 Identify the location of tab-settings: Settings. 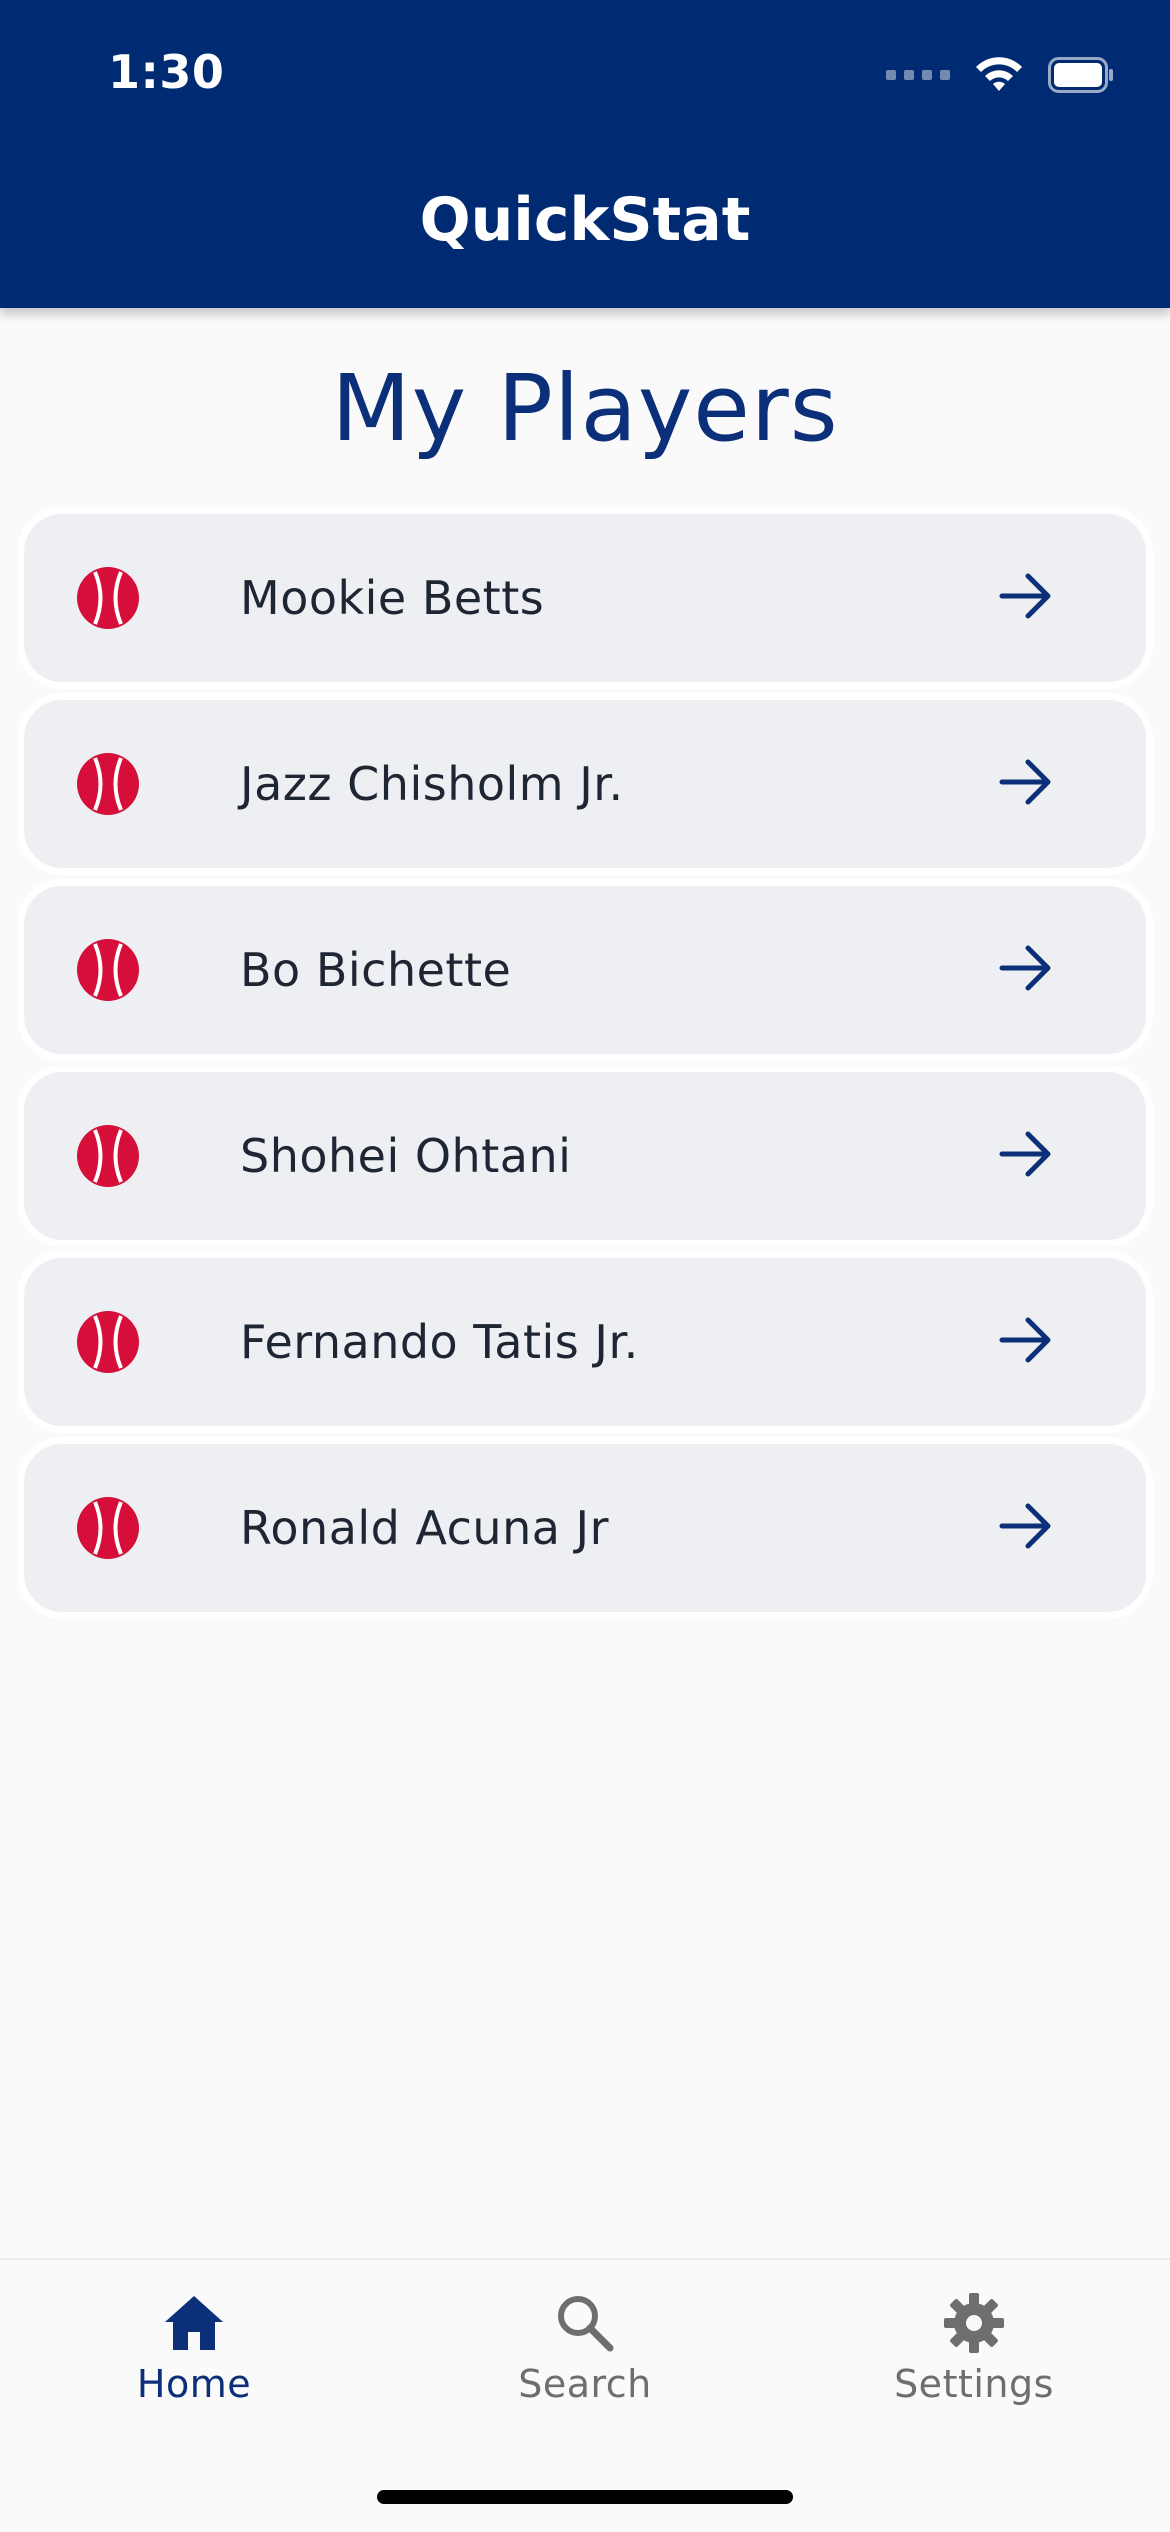
(974, 2348).